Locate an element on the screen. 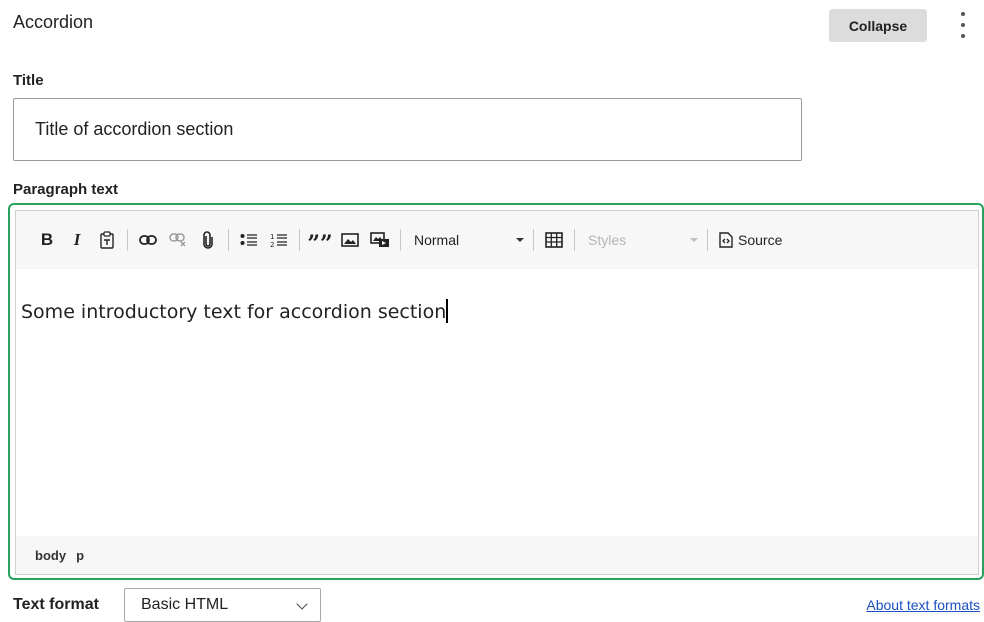  source-button: Source is located at coordinates (750, 240).